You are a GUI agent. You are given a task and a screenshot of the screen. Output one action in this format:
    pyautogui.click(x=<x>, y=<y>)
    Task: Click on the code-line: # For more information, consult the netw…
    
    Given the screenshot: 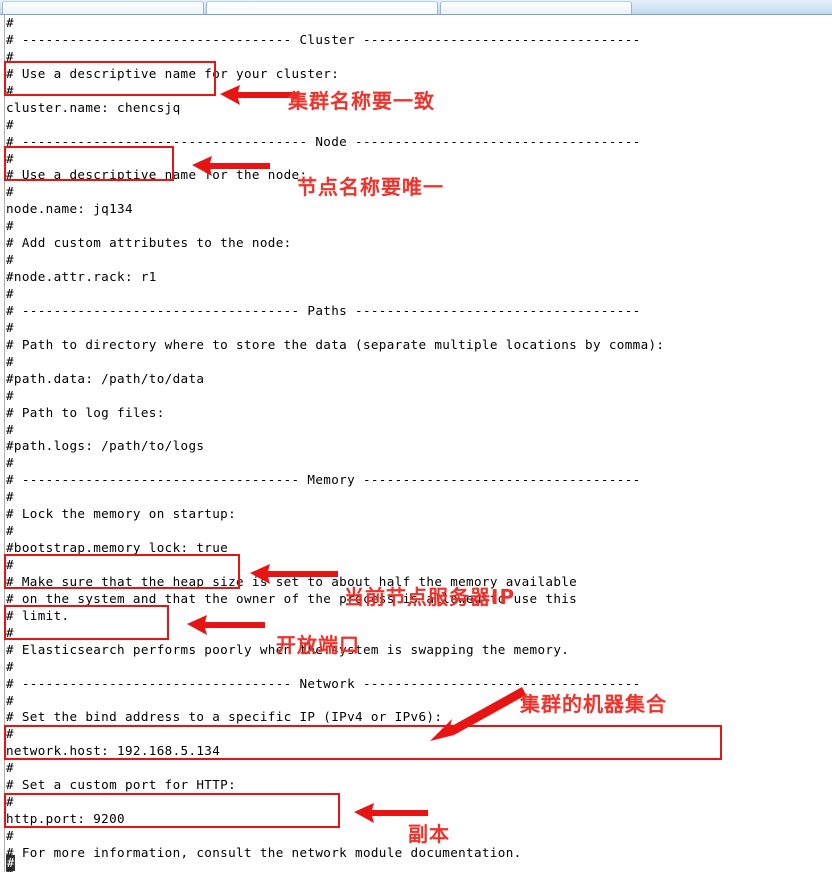 What is the action you would take?
    pyautogui.click(x=264, y=852)
    